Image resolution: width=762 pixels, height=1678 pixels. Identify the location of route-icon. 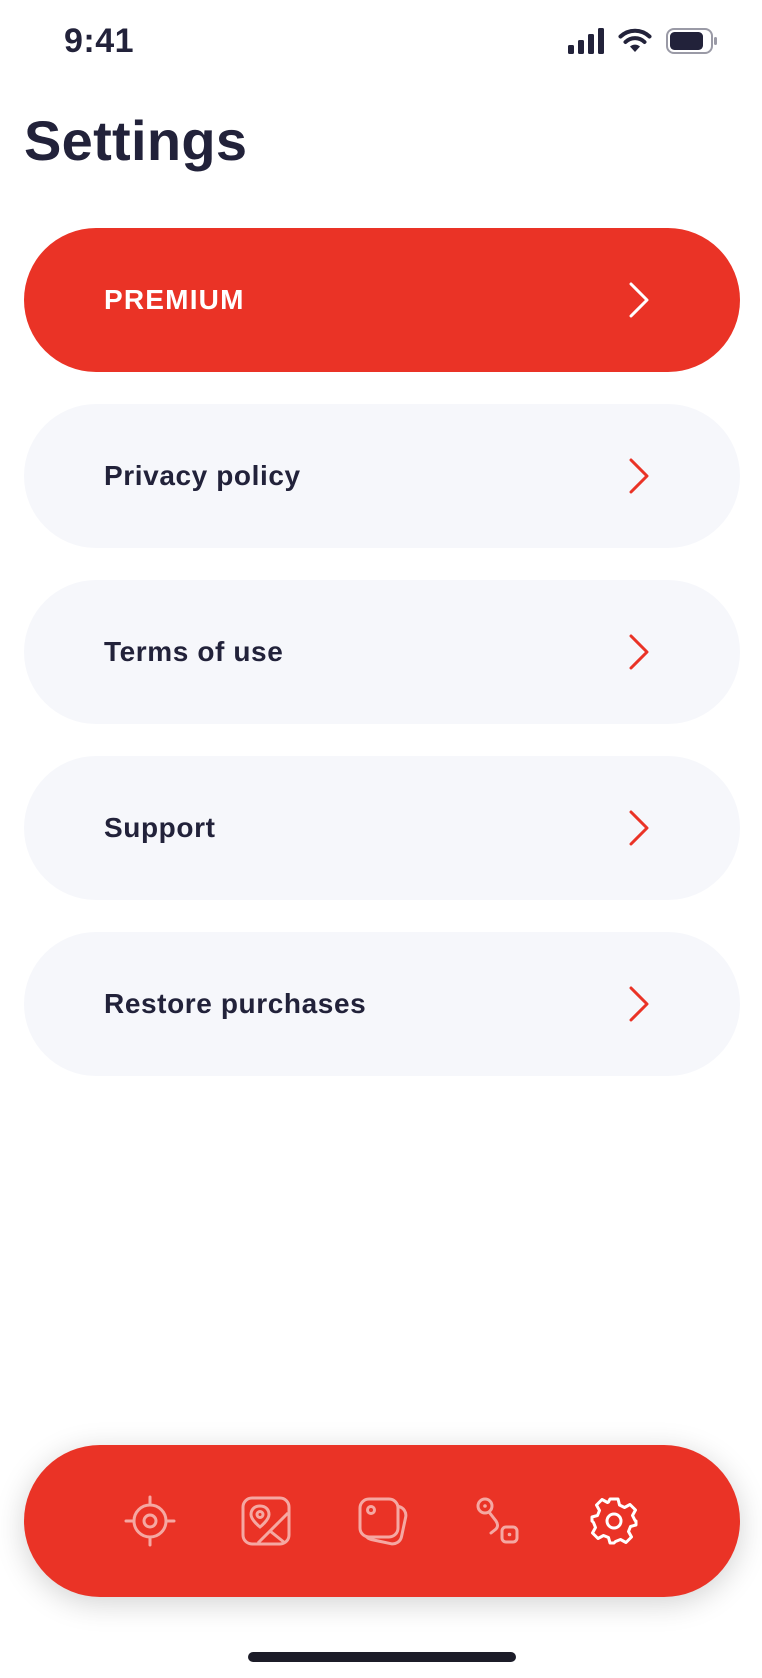
(497, 1520).